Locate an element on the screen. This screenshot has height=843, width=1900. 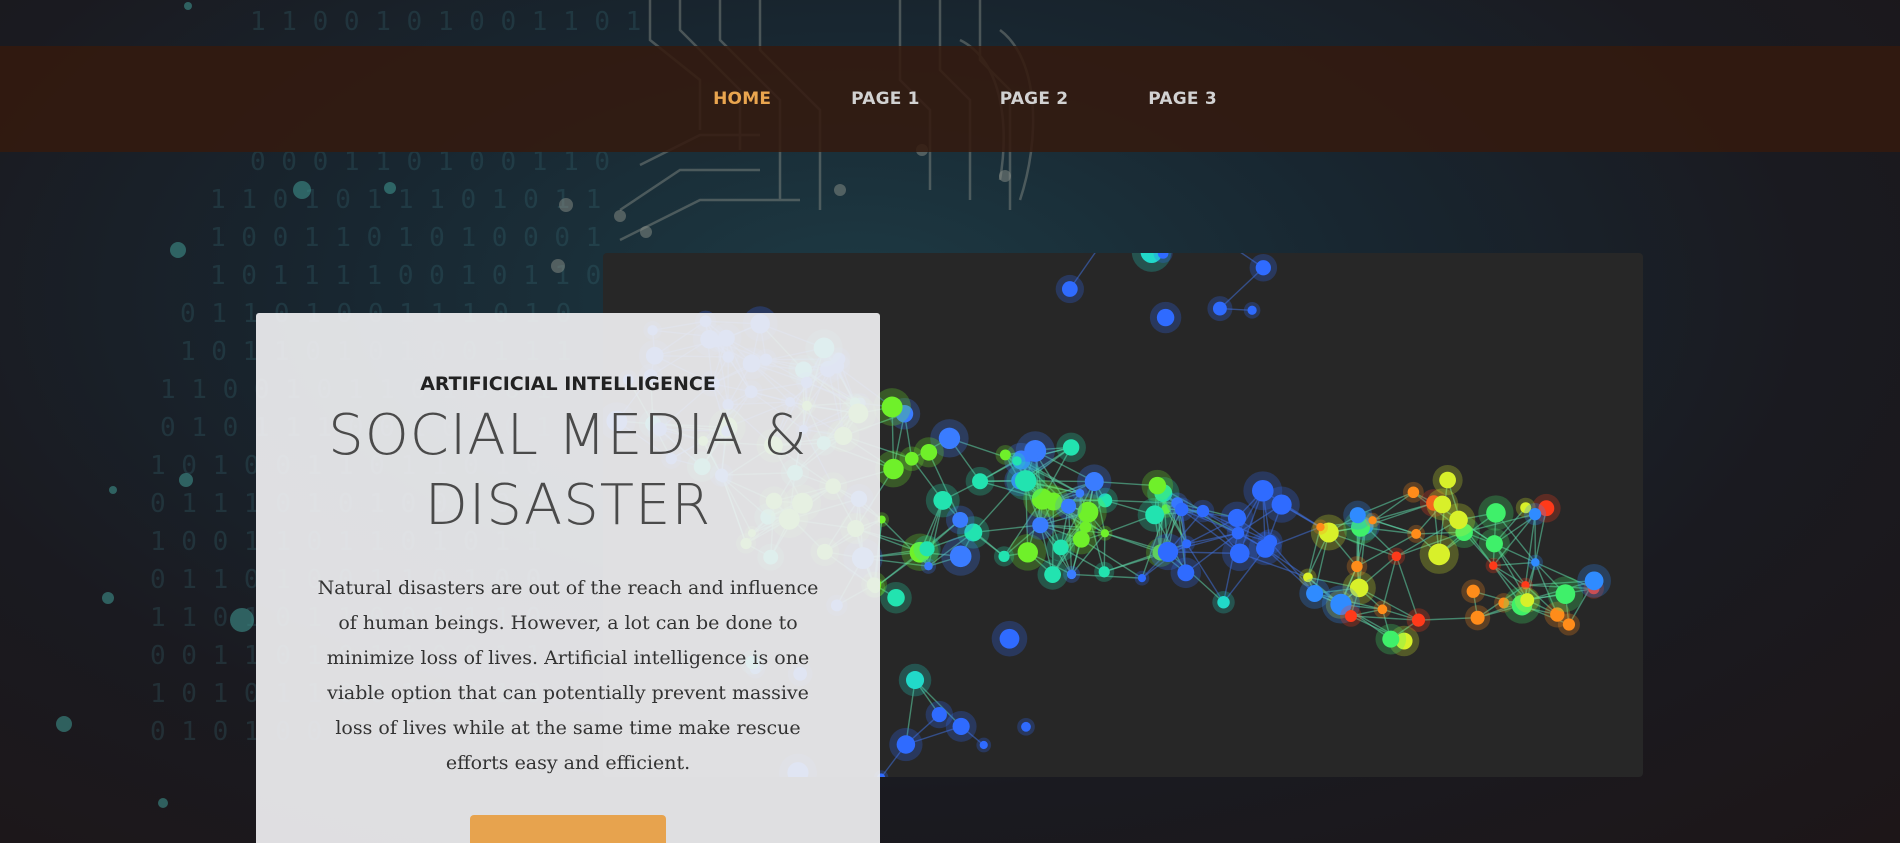
nav-item-home: HOME is located at coordinates (742, 99).